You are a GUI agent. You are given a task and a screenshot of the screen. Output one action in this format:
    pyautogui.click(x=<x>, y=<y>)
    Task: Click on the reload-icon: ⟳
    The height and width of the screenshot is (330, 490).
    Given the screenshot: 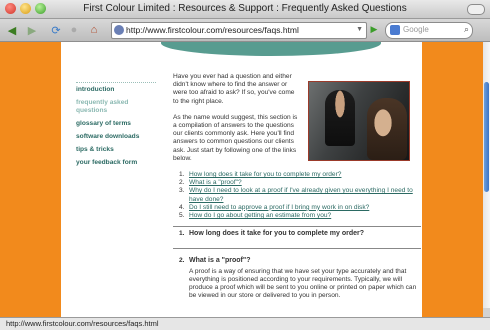 What is the action you would take?
    pyautogui.click(x=56, y=30)
    